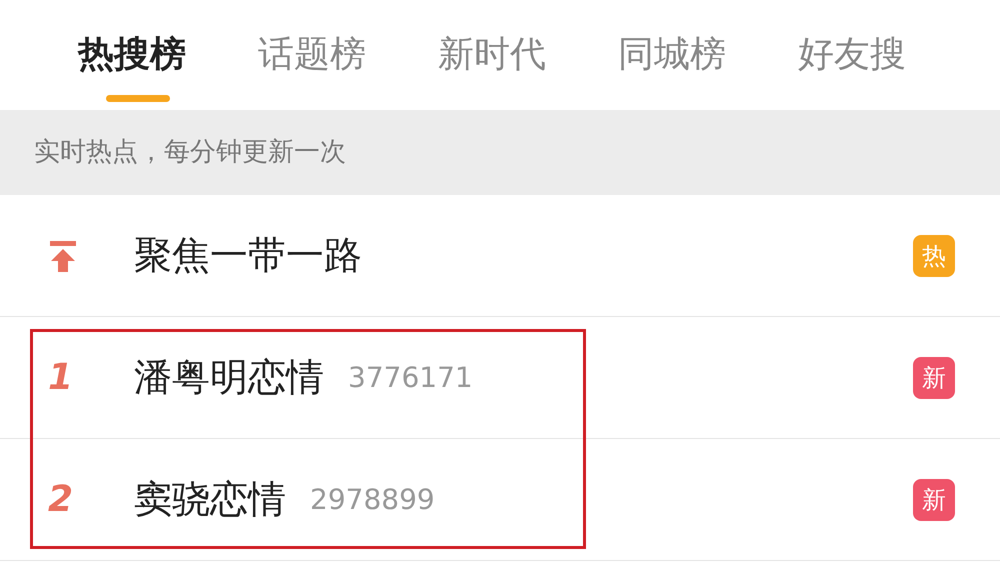 Image resolution: width=1000 pixels, height=588 pixels. I want to click on search-count: 3776171, so click(410, 378).